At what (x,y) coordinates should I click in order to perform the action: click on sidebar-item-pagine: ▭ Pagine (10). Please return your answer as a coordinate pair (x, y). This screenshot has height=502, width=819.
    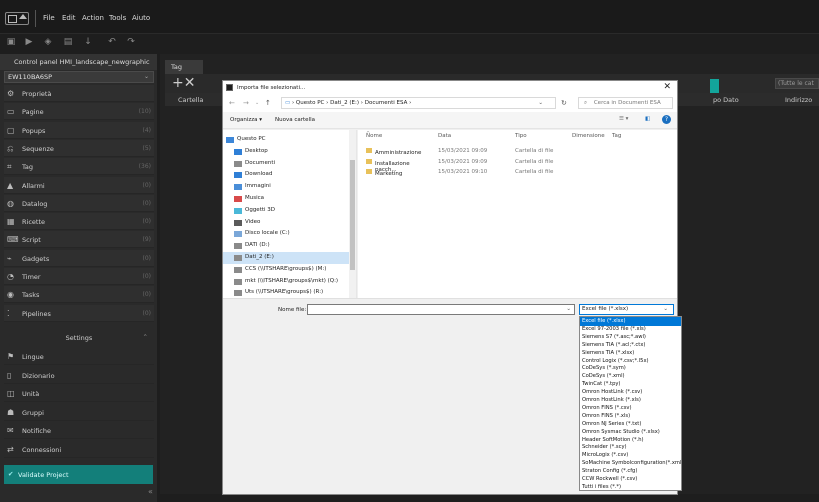
    Looking at the image, I should click on (79, 112).